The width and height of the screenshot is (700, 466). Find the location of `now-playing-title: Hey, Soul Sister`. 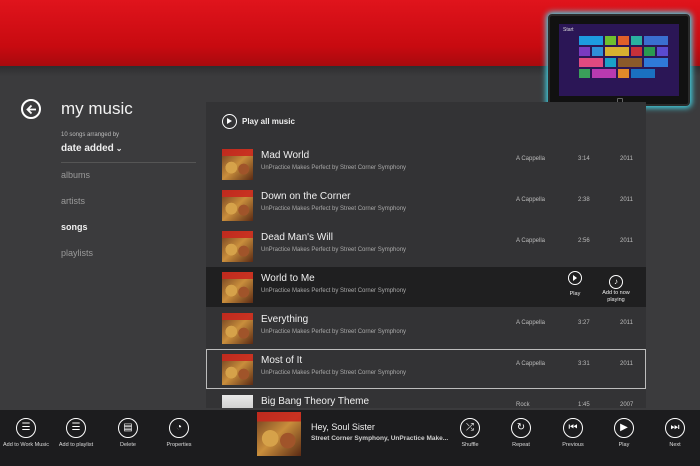

now-playing-title: Hey, Soul Sister is located at coordinates (343, 427).